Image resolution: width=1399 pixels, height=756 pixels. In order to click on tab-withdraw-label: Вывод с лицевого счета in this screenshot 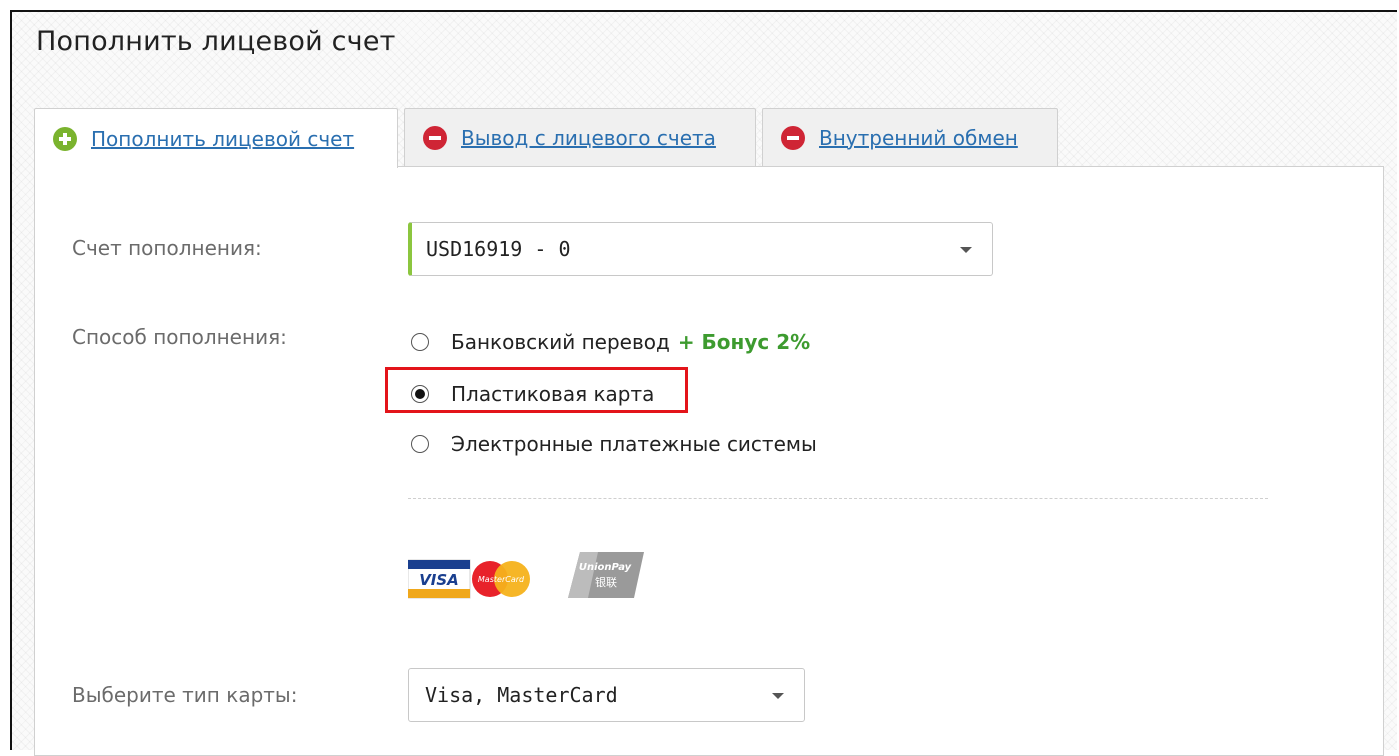, I will do `click(588, 138)`.